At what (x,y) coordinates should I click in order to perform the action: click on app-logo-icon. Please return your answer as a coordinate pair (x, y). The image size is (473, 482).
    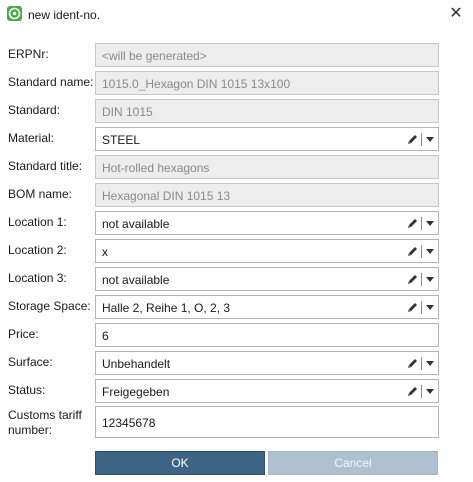
    Looking at the image, I should click on (14, 13).